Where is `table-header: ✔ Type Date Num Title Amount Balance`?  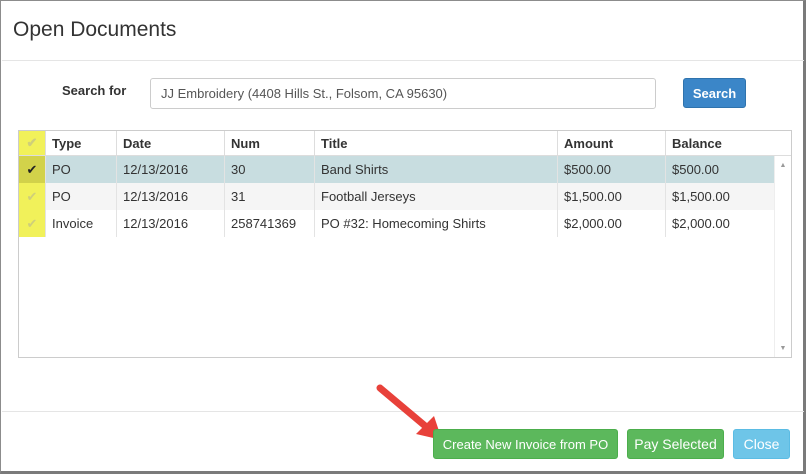
table-header: ✔ Type Date Num Title Amount Balance is located at coordinates (405, 143).